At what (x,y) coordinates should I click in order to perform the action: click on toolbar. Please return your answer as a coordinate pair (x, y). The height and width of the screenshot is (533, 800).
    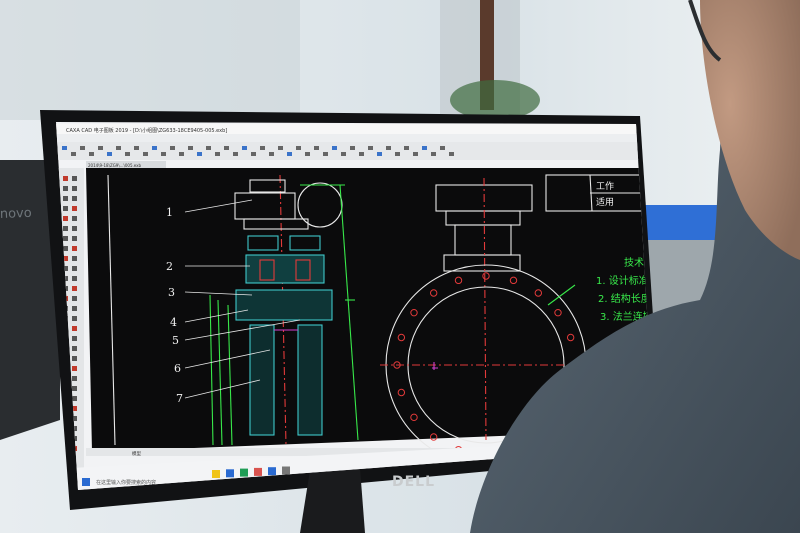
    Looking at the image, I should click on (351, 151).